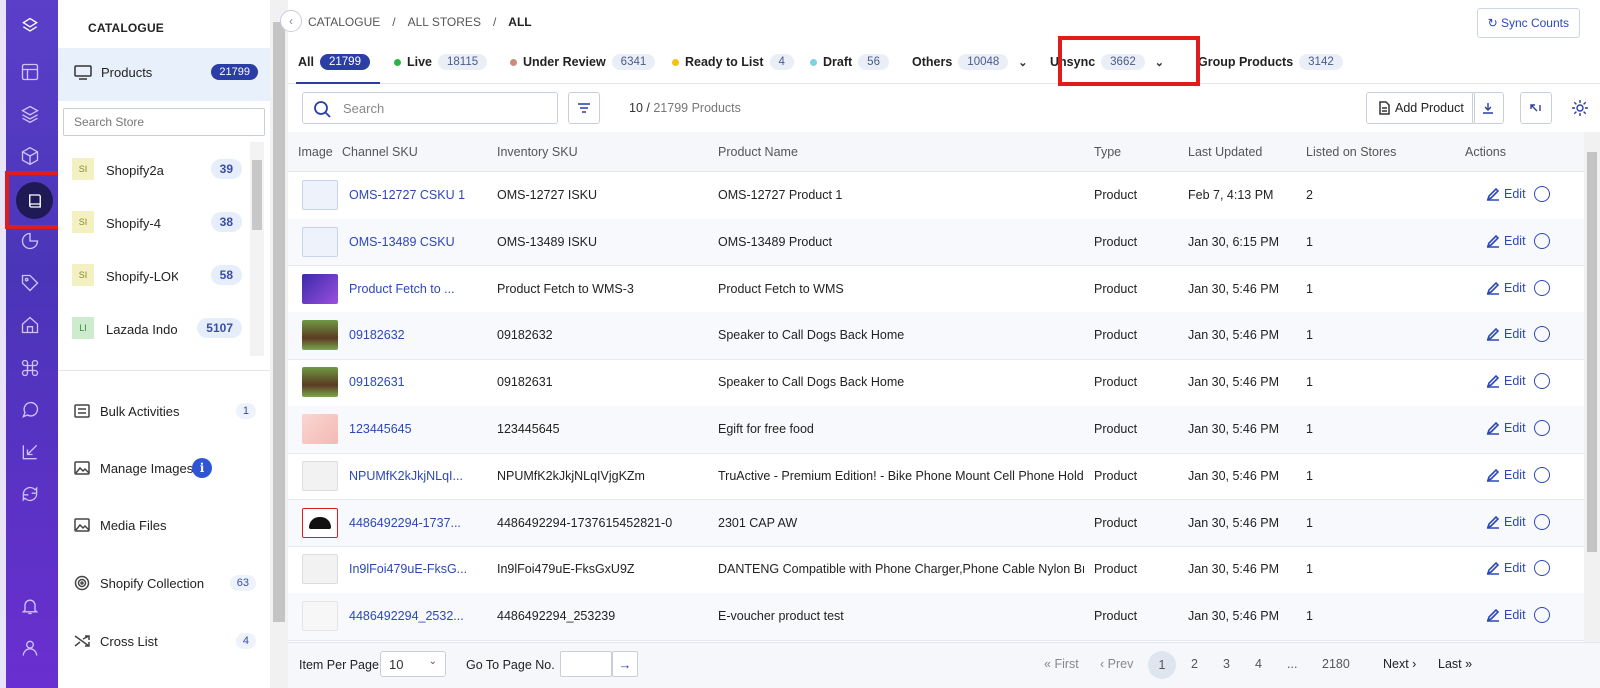 This screenshot has width=1600, height=688. Describe the element at coordinates (1399, 664) in the screenshot. I see `next-page-button: Next ›` at that location.